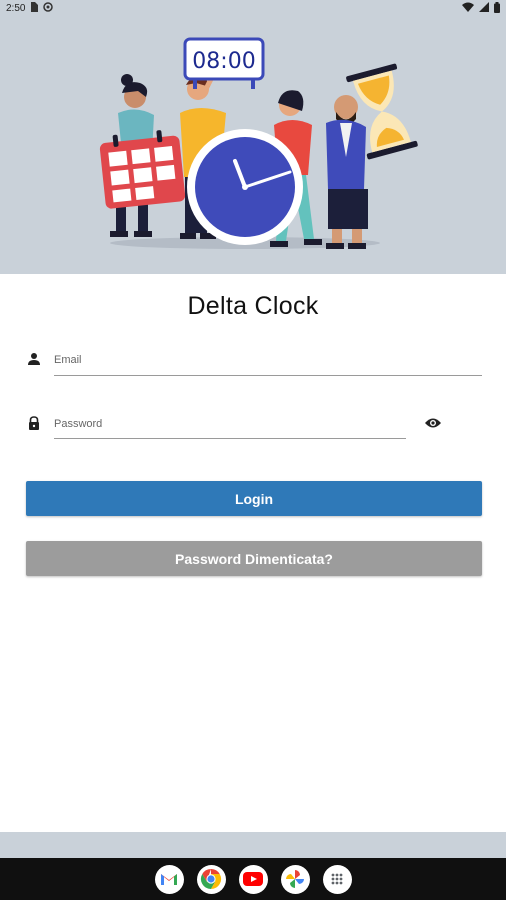 The width and height of the screenshot is (506, 900). What do you see at coordinates (497, 8) in the screenshot?
I see `battery-icon` at bounding box center [497, 8].